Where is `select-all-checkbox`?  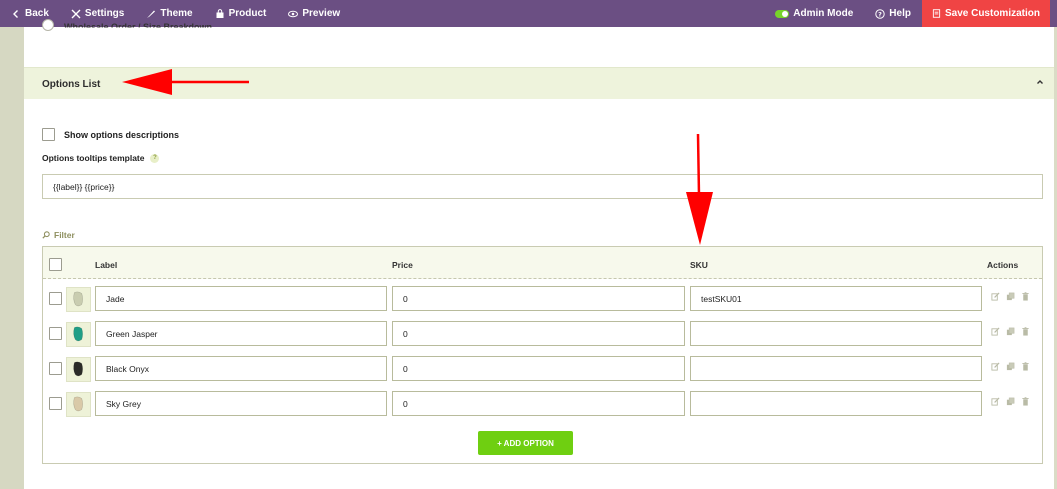
select-all-checkbox is located at coordinates (55, 264).